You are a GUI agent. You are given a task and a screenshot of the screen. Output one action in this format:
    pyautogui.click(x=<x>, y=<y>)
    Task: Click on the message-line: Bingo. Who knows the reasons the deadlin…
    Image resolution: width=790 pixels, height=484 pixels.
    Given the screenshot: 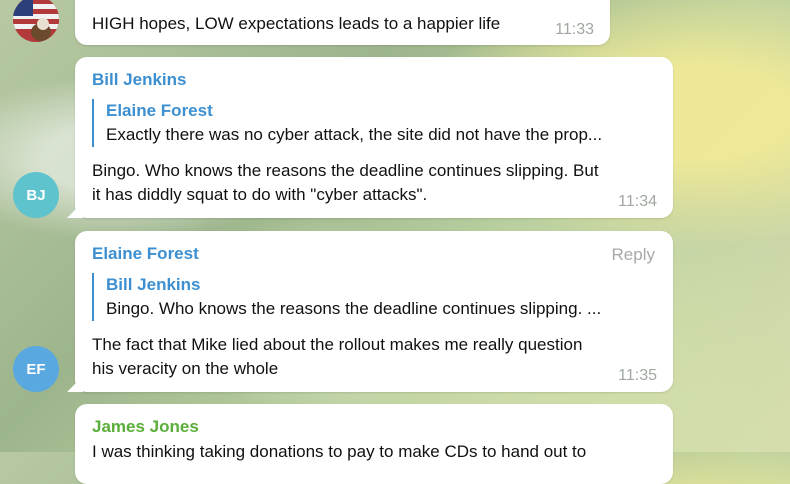 What is the action you would take?
    pyautogui.click(x=345, y=170)
    